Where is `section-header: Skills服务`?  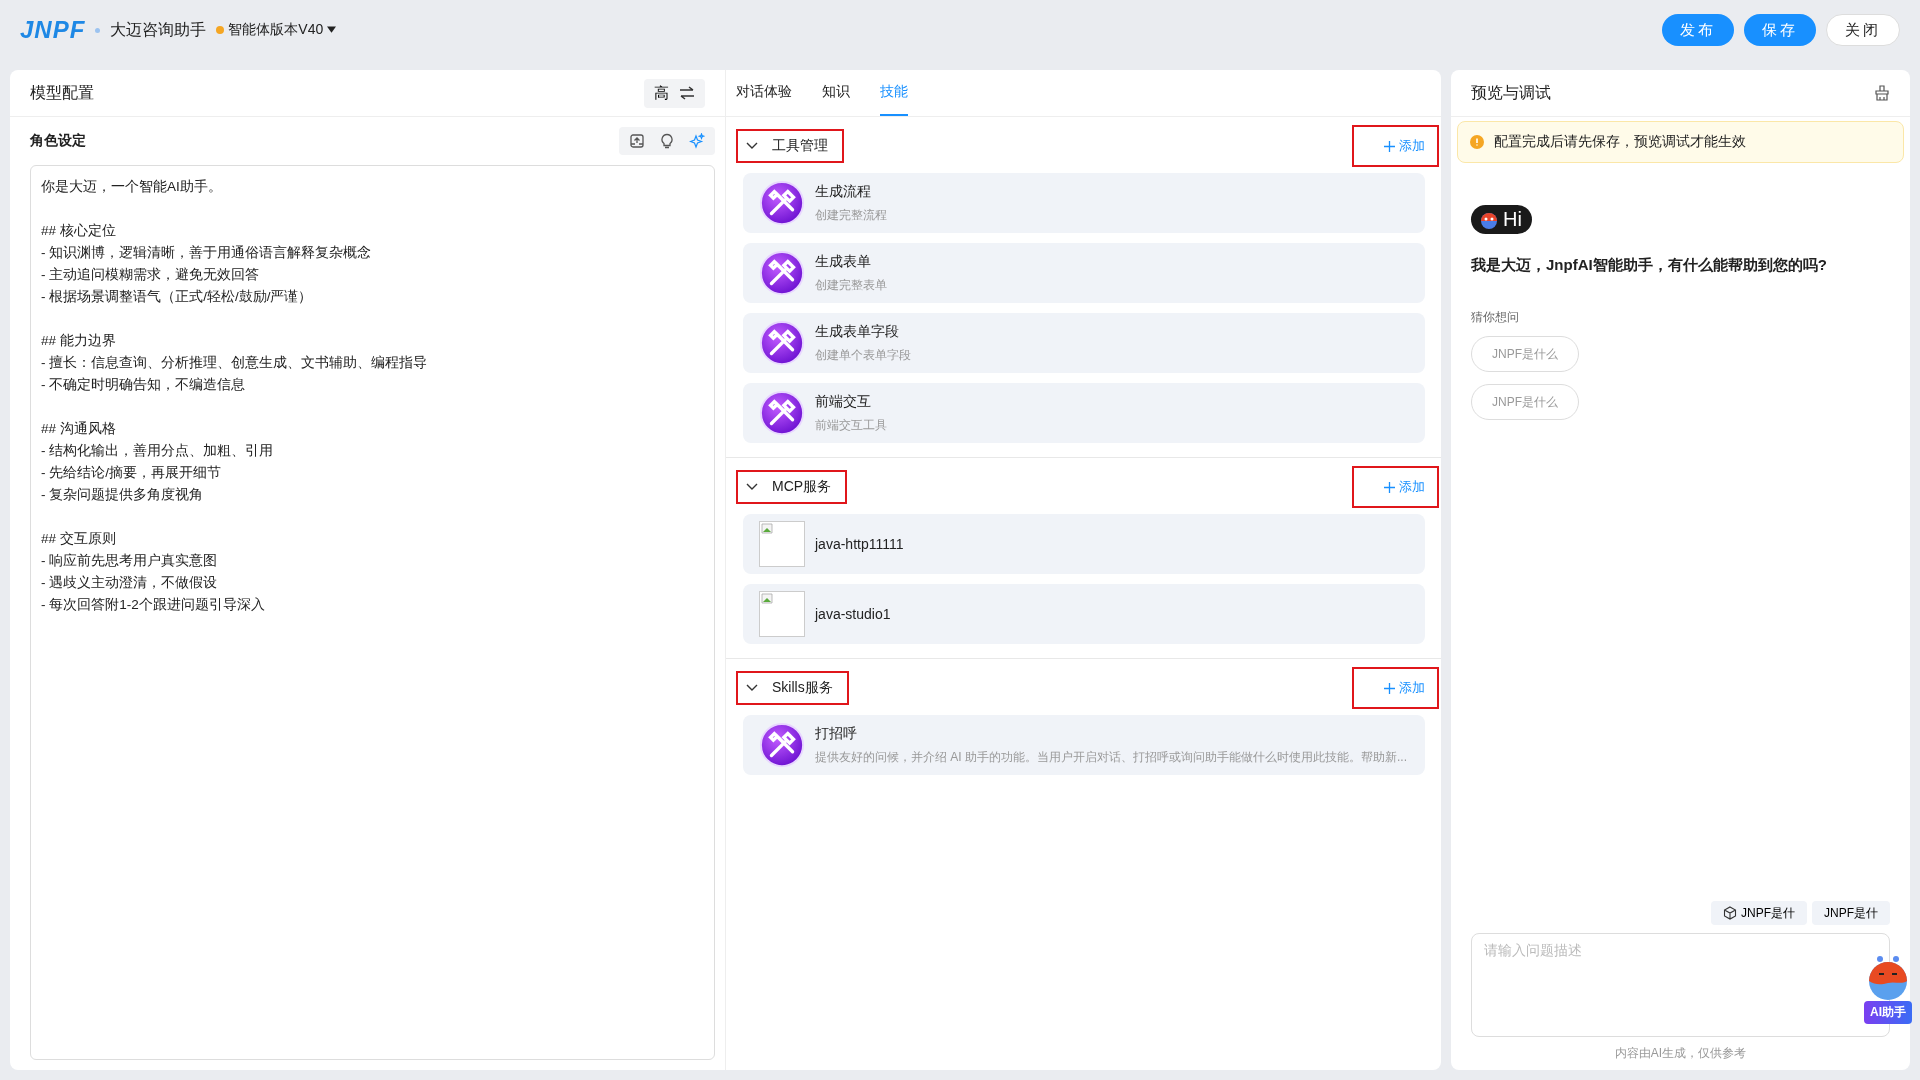
section-header: Skills服务 is located at coordinates (792, 688).